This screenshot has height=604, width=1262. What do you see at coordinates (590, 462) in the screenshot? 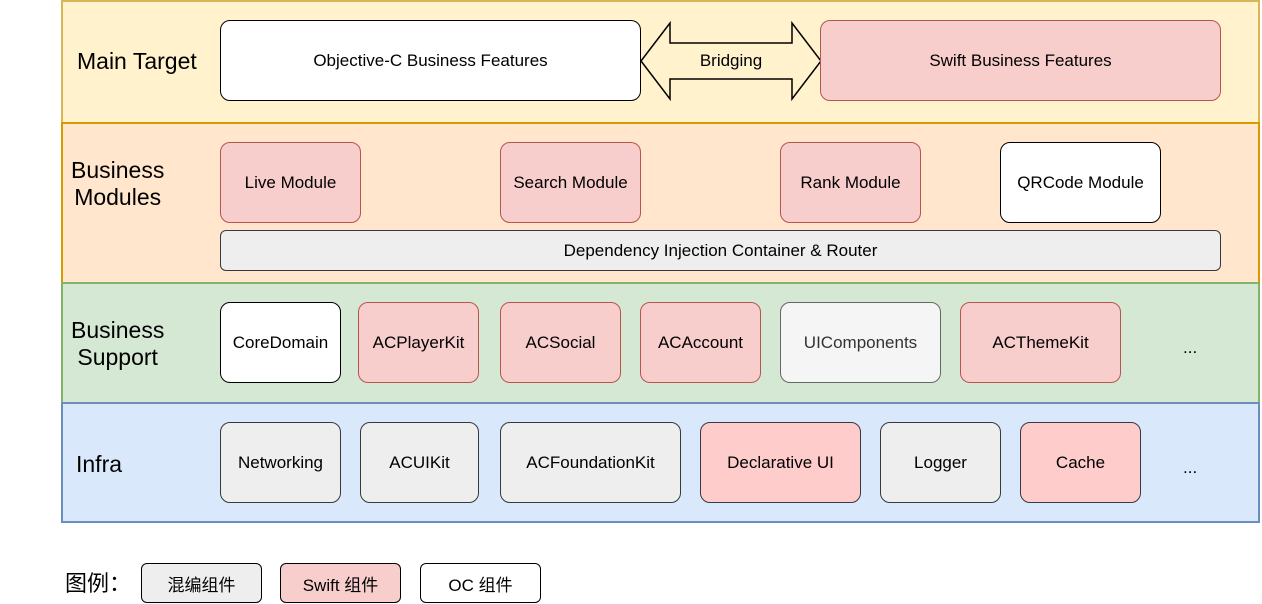
I see `component-box-acfoundationkit: ACFoundationKit` at bounding box center [590, 462].